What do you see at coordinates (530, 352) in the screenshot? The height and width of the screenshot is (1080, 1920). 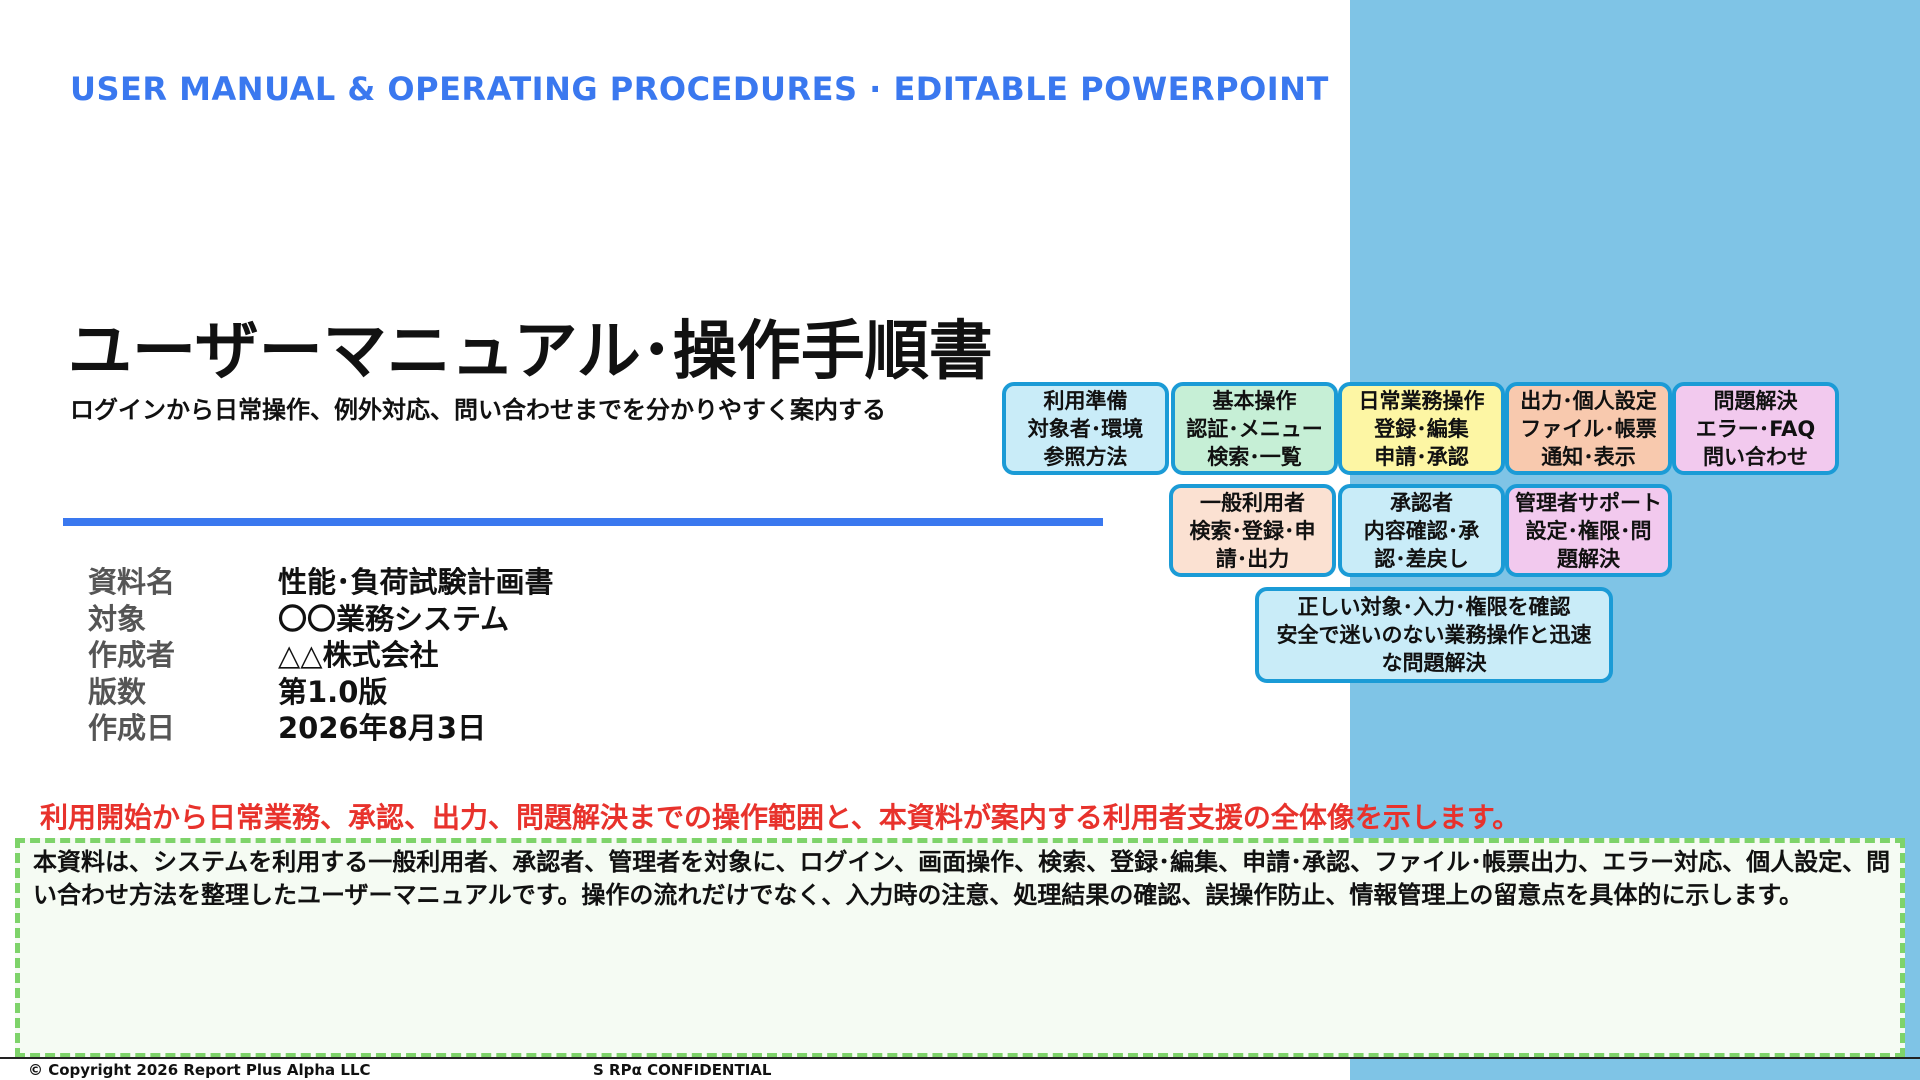 I see `page-title: ユーザーマニュアル･操作手順書` at bounding box center [530, 352].